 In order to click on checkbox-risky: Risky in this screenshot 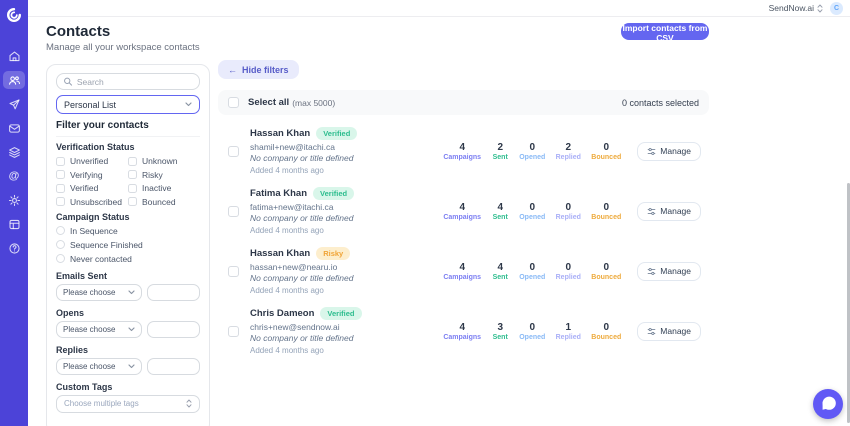, I will do `click(164, 175)`.